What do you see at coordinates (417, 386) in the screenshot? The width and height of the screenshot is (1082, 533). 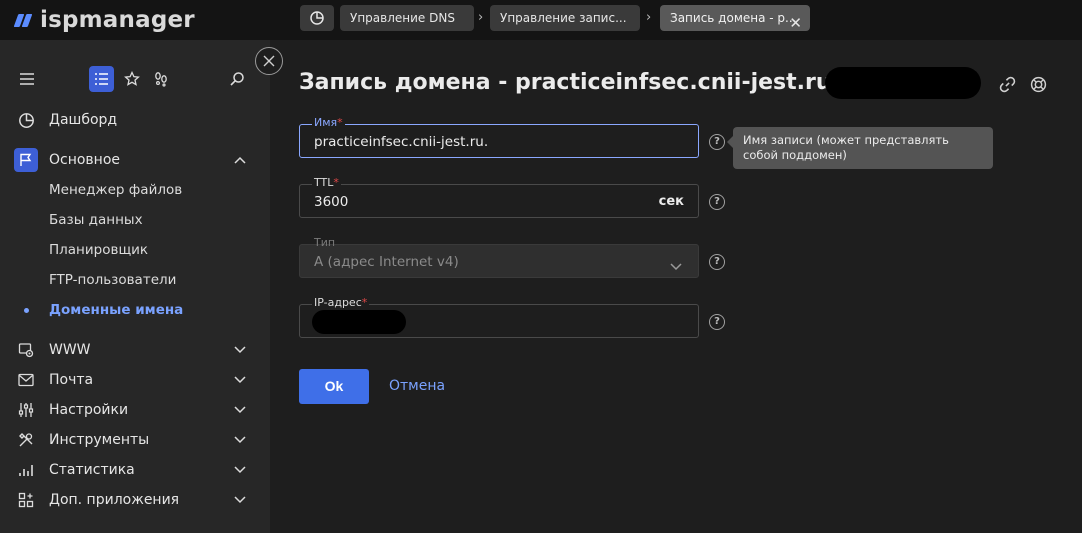 I see `cancel-button: Отмена` at bounding box center [417, 386].